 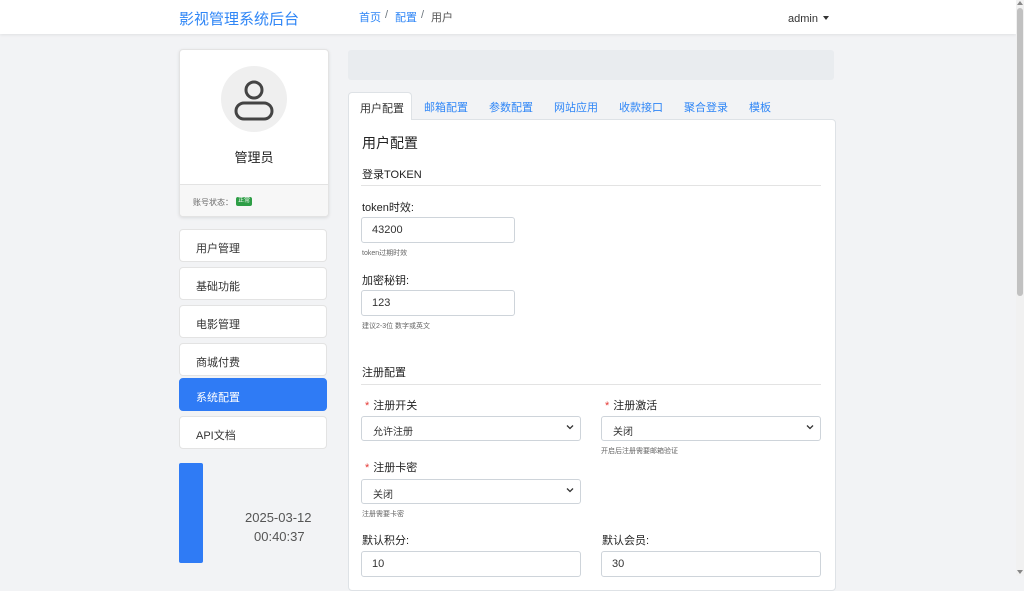 I want to click on username: admin, so click(x=803, y=19).